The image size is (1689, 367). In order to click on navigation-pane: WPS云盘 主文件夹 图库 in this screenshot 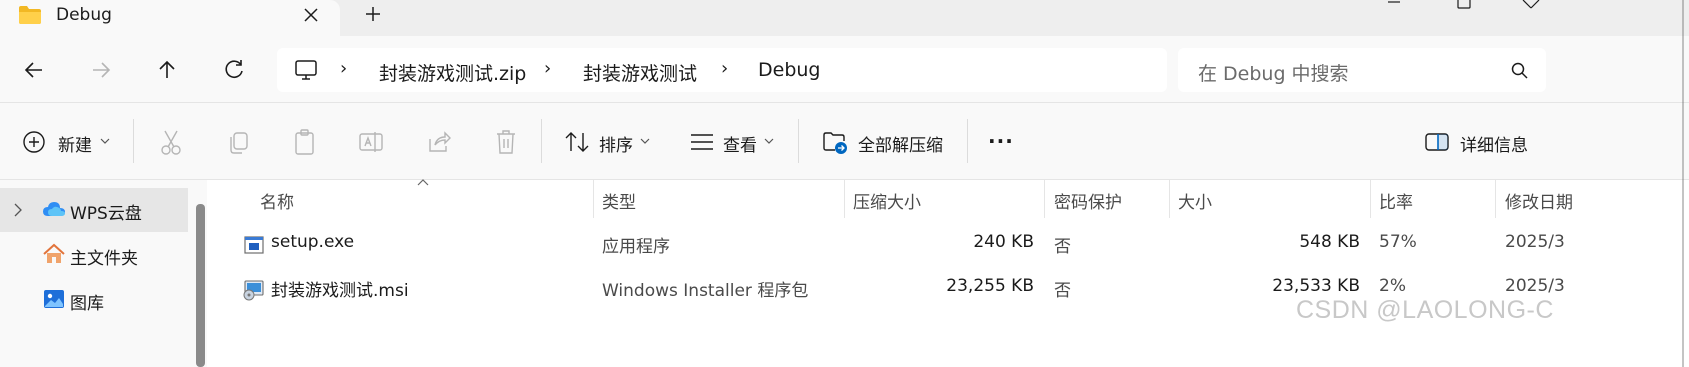, I will do `click(103, 273)`.